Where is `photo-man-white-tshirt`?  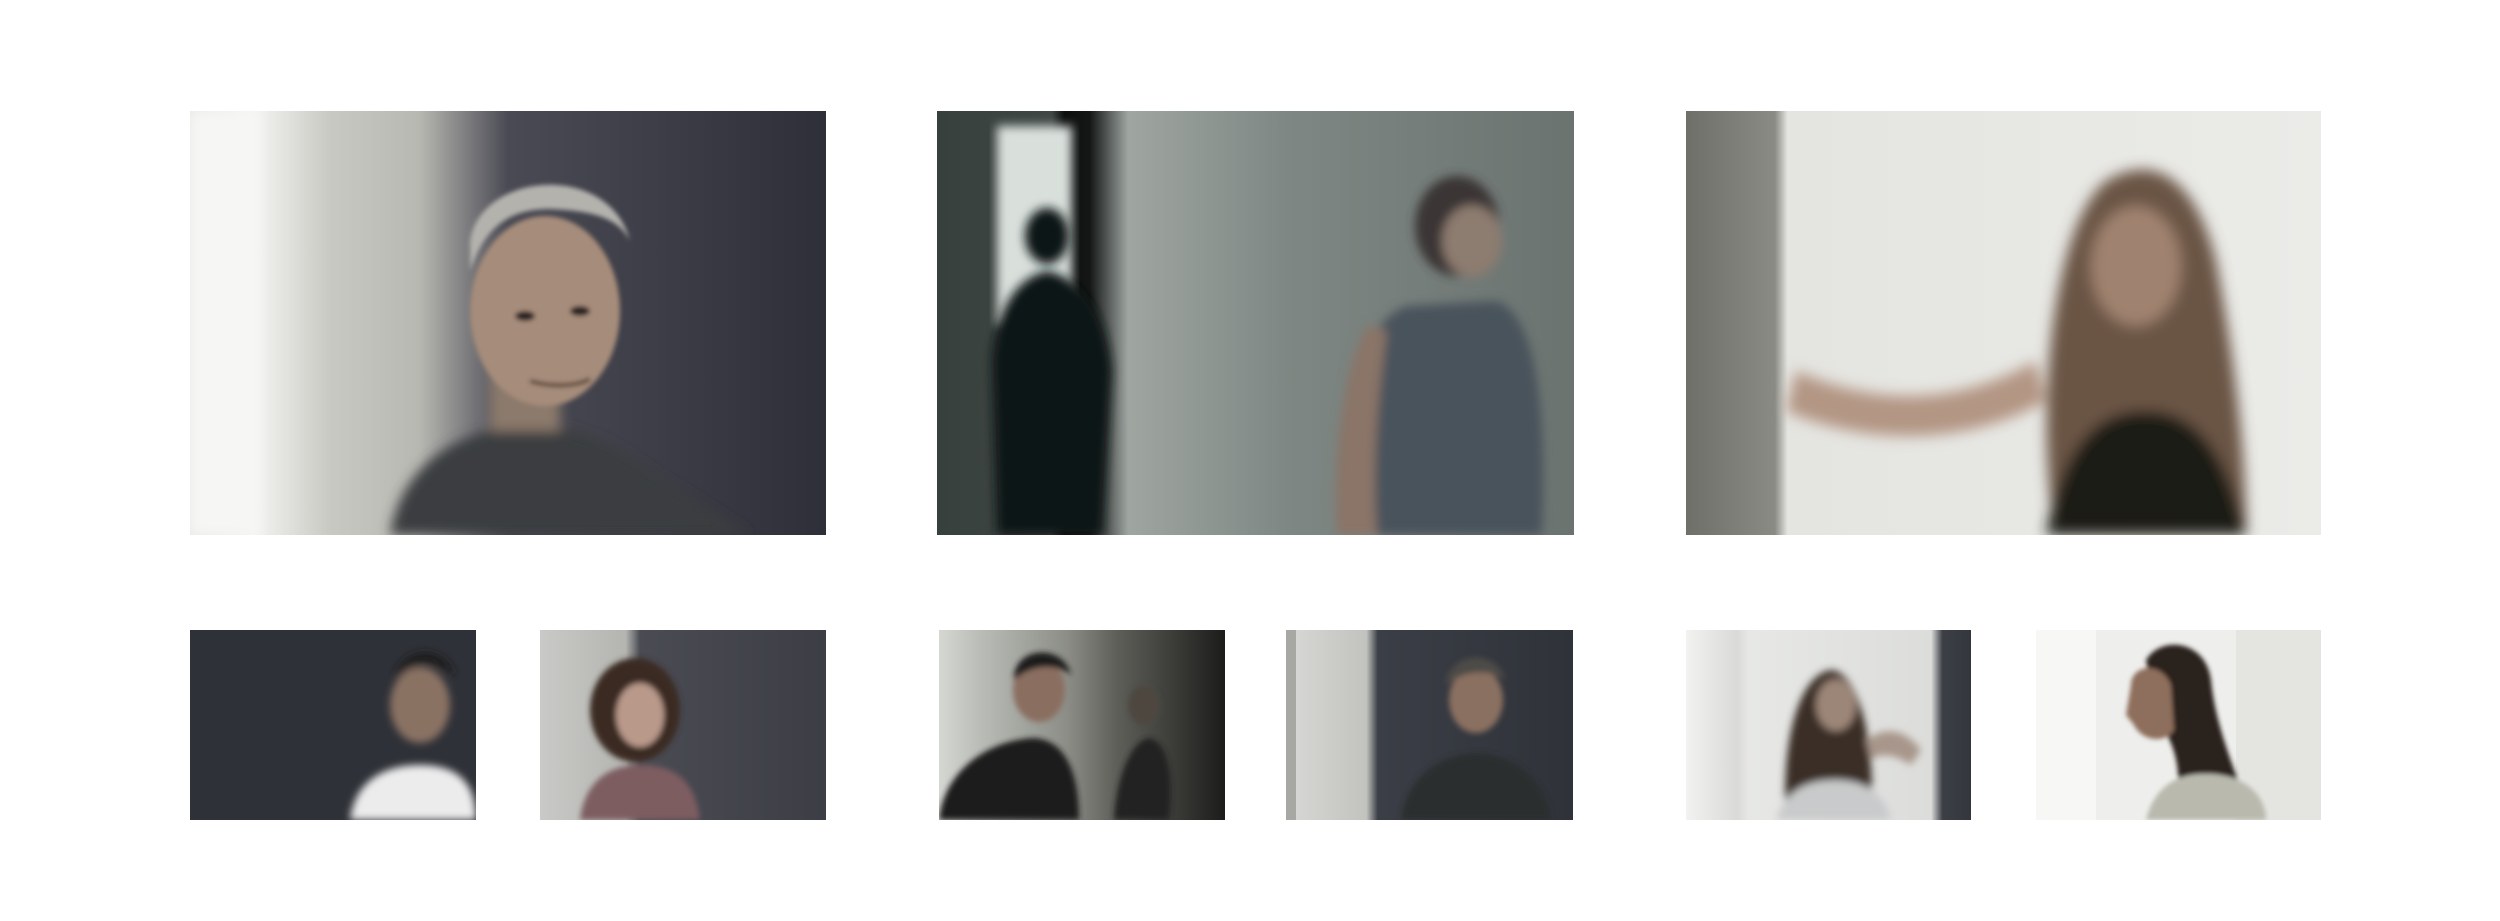 photo-man-white-tshirt is located at coordinates (333, 725).